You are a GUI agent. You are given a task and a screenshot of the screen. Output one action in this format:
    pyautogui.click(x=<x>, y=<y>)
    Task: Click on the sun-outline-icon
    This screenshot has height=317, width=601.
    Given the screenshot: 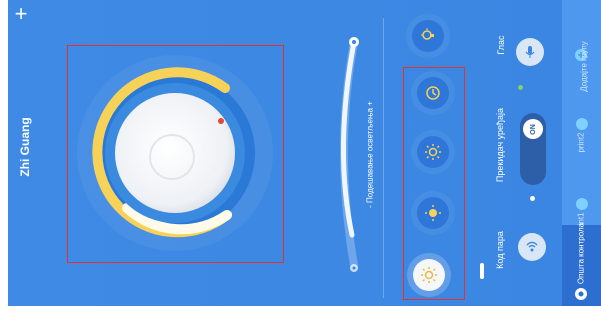 What is the action you would take?
    pyautogui.click(x=433, y=152)
    